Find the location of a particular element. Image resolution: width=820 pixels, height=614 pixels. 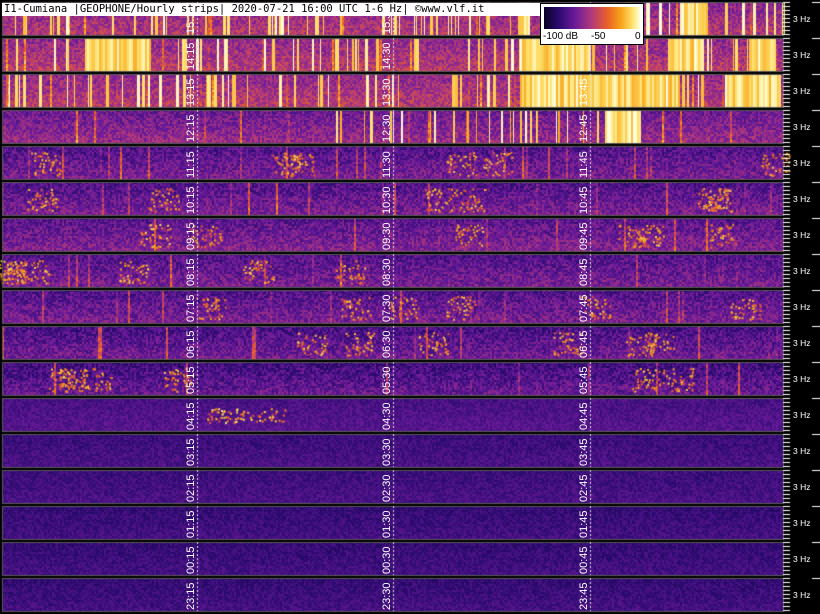

strip-time-label: 14:15 is located at coordinates (191, 56).